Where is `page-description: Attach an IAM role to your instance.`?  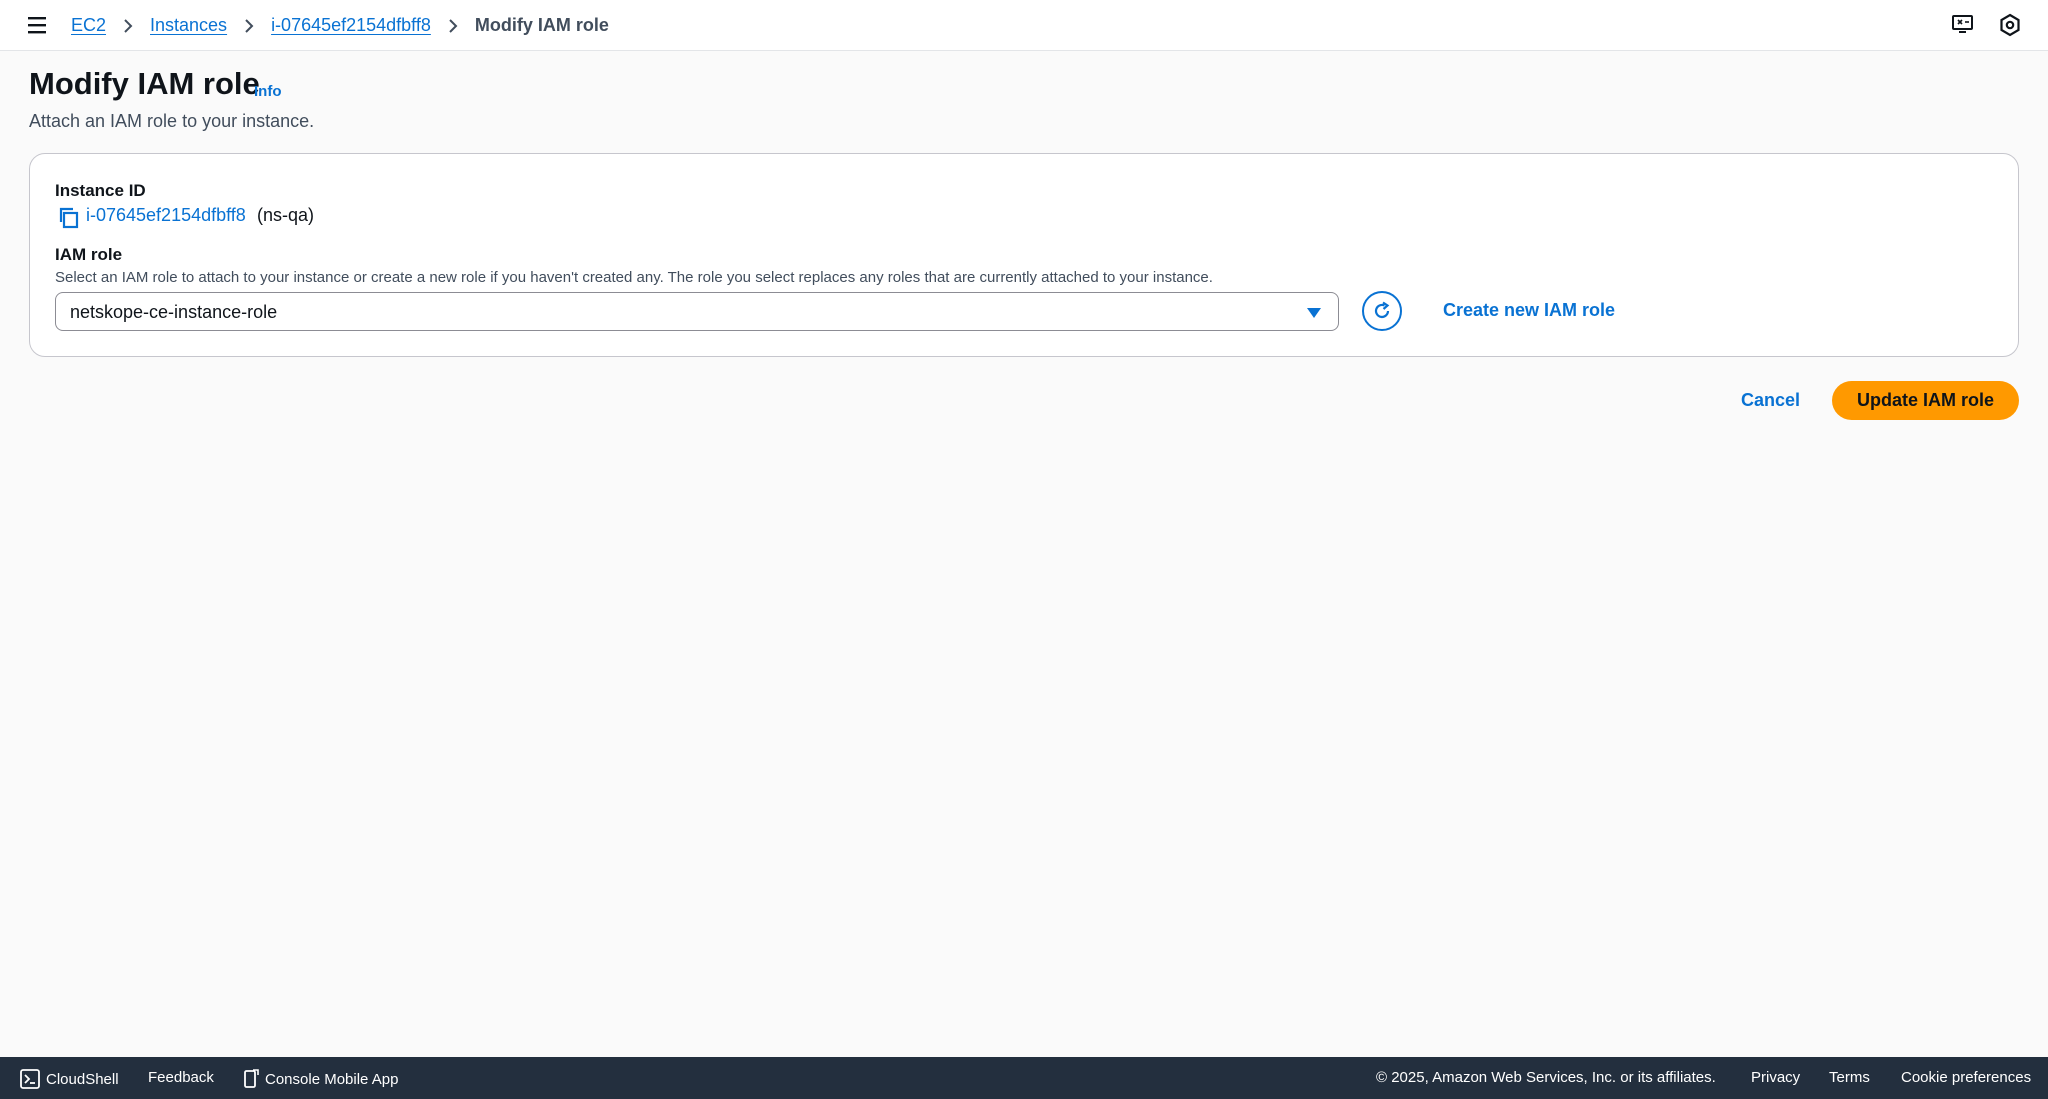
page-description: Attach an IAM role to your instance. is located at coordinates (172, 121).